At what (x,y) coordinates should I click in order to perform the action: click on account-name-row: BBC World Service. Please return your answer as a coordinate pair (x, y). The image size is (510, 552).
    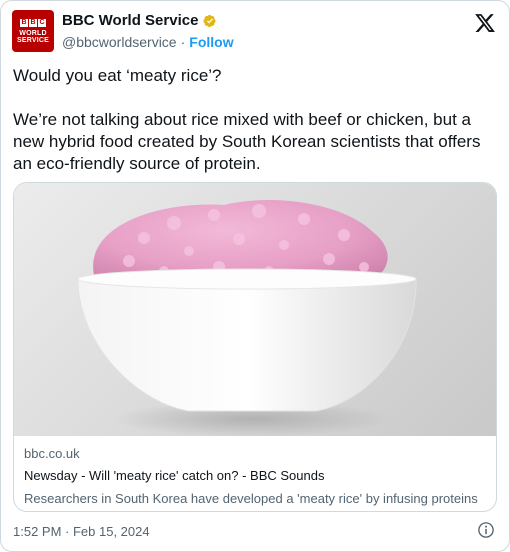
    Looking at the image, I should click on (140, 20).